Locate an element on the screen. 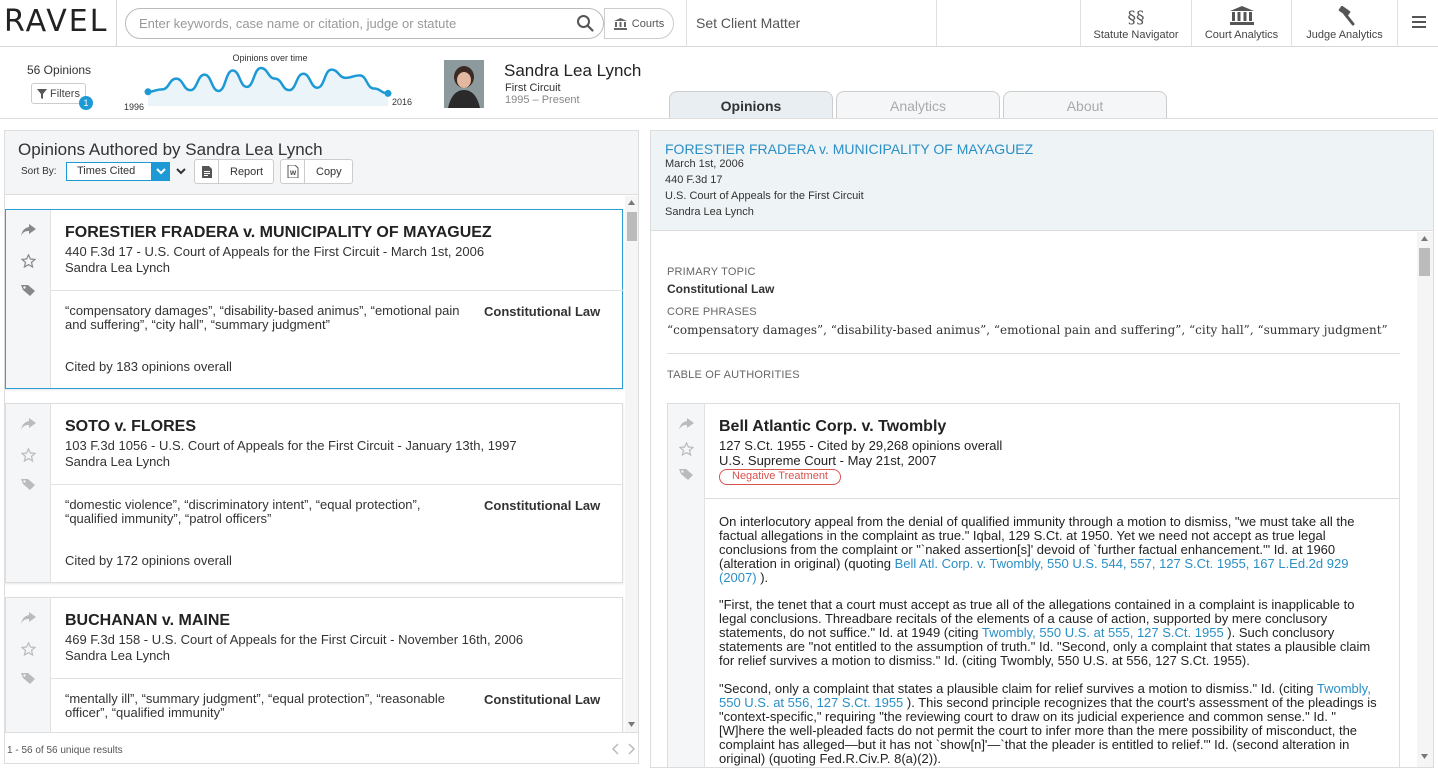 The image size is (1438, 769). svg-text: W is located at coordinates (292, 173).